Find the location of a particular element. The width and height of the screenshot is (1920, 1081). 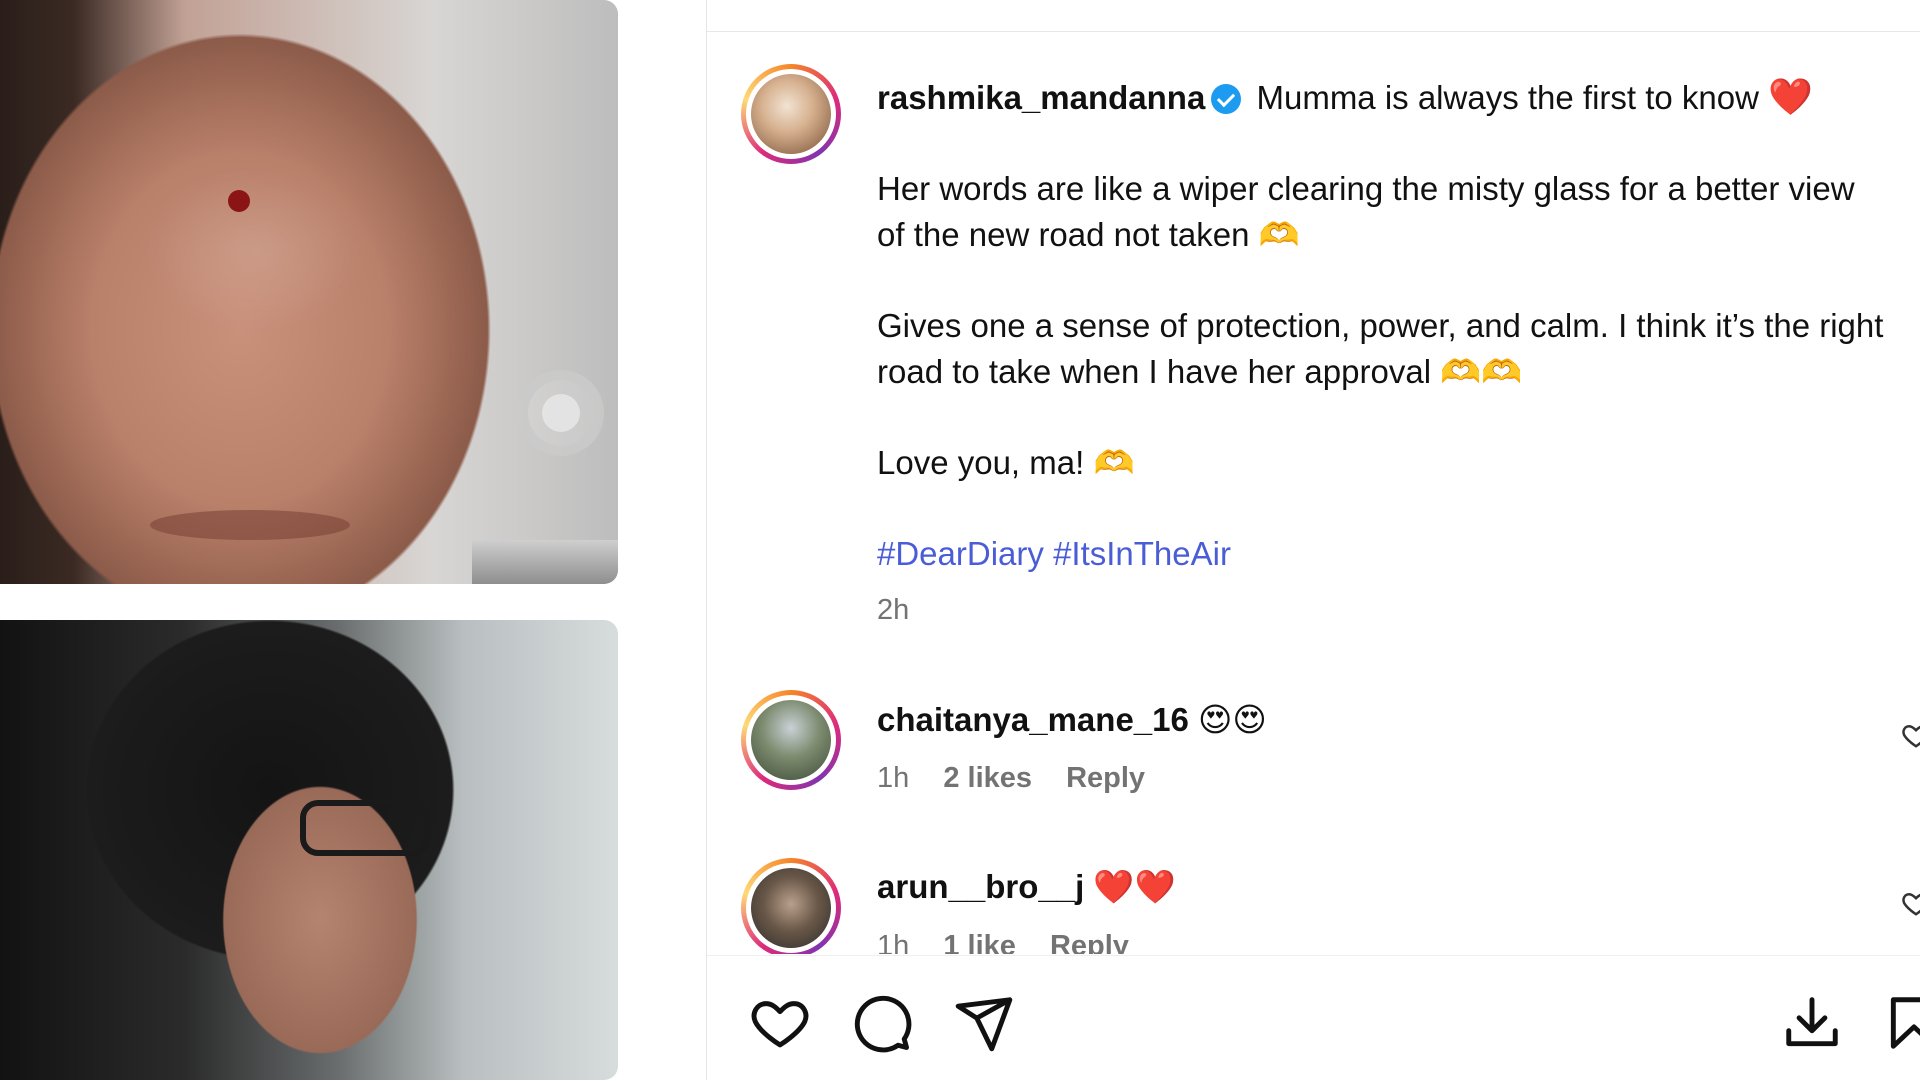

comment-meta: 1h 1 like Reply is located at coordinates (1016, 942).